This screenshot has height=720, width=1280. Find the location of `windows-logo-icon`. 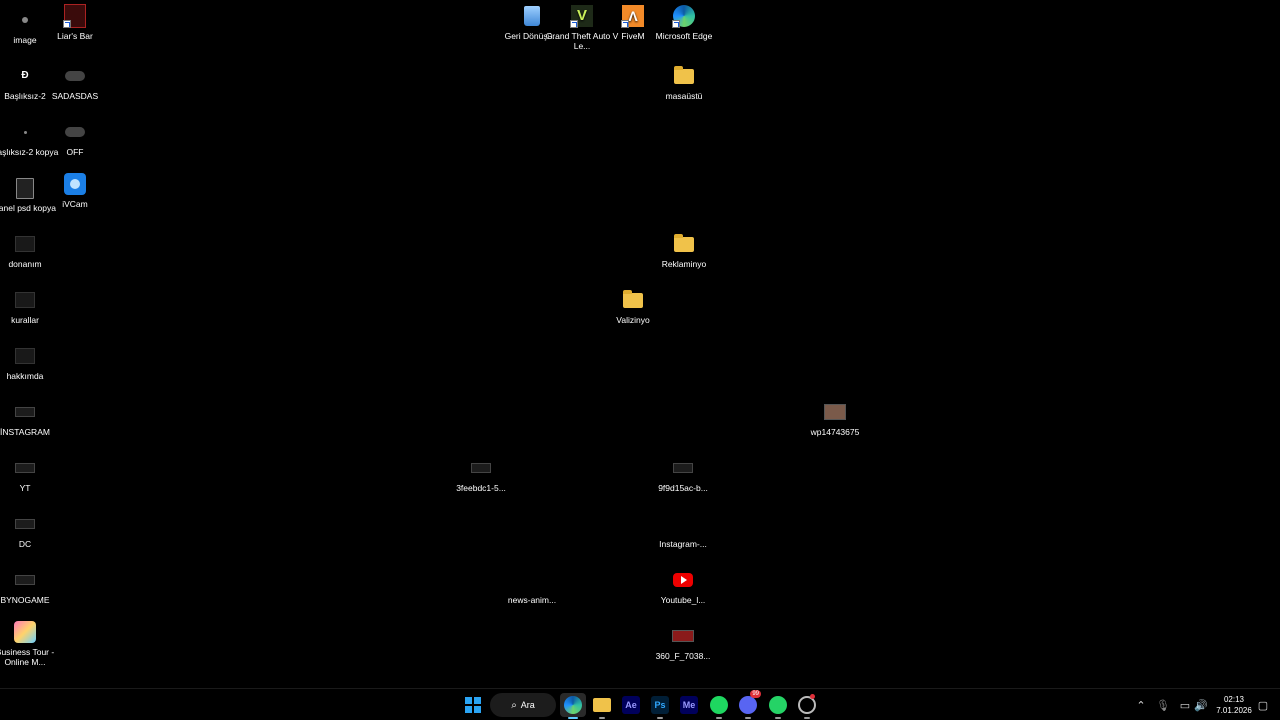

windows-logo-icon is located at coordinates (473, 705).